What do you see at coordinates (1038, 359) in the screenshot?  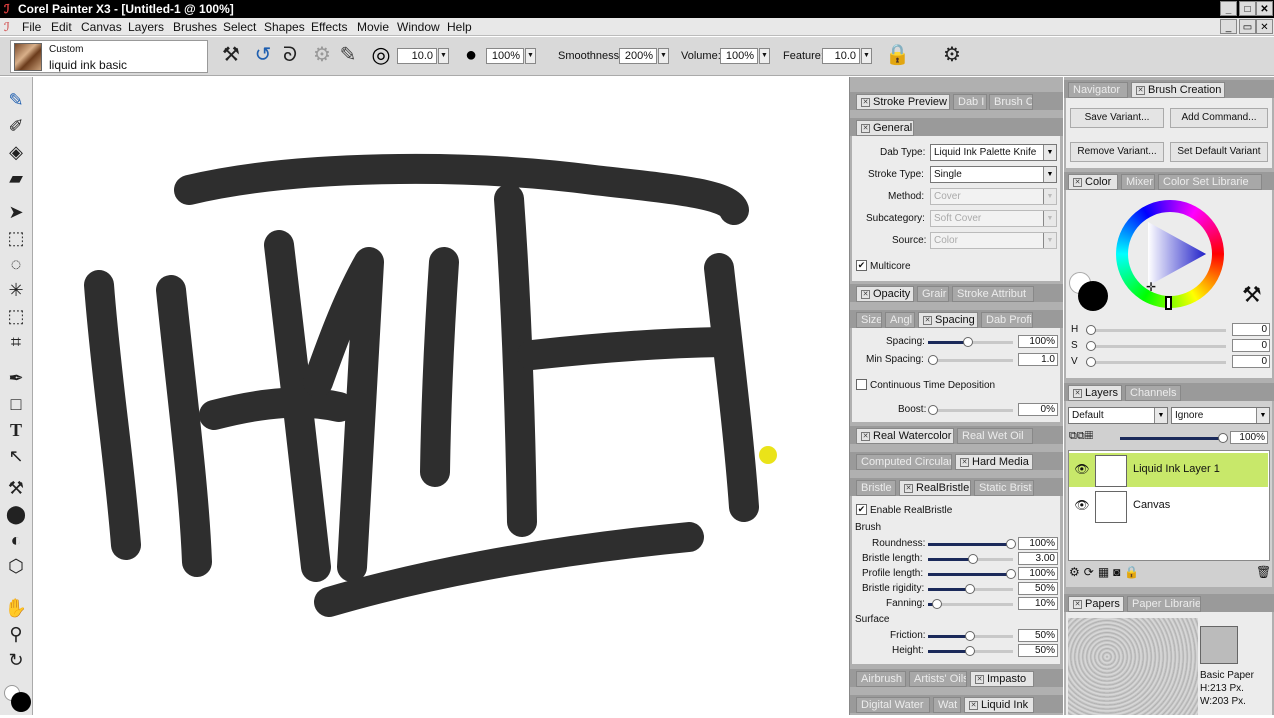 I see `min-spacing-value: 1.0` at bounding box center [1038, 359].